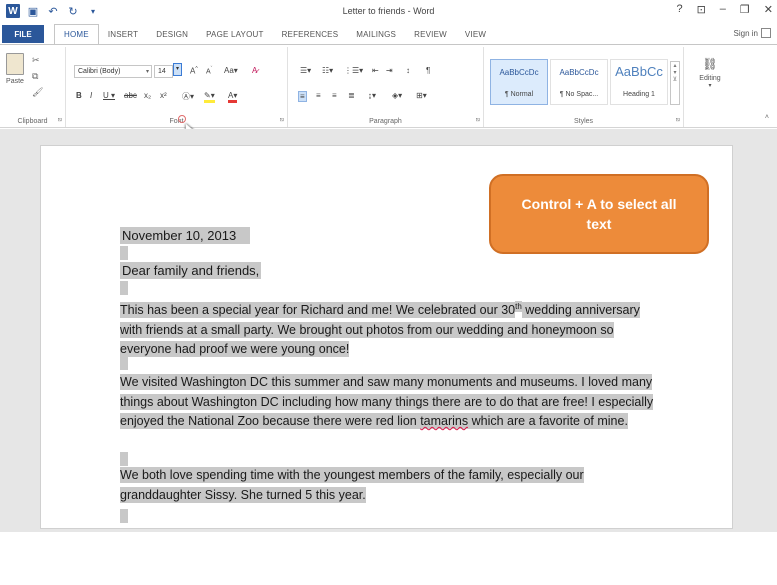 The height and width of the screenshot is (585, 777). I want to click on tab-file: FILE, so click(23, 34).